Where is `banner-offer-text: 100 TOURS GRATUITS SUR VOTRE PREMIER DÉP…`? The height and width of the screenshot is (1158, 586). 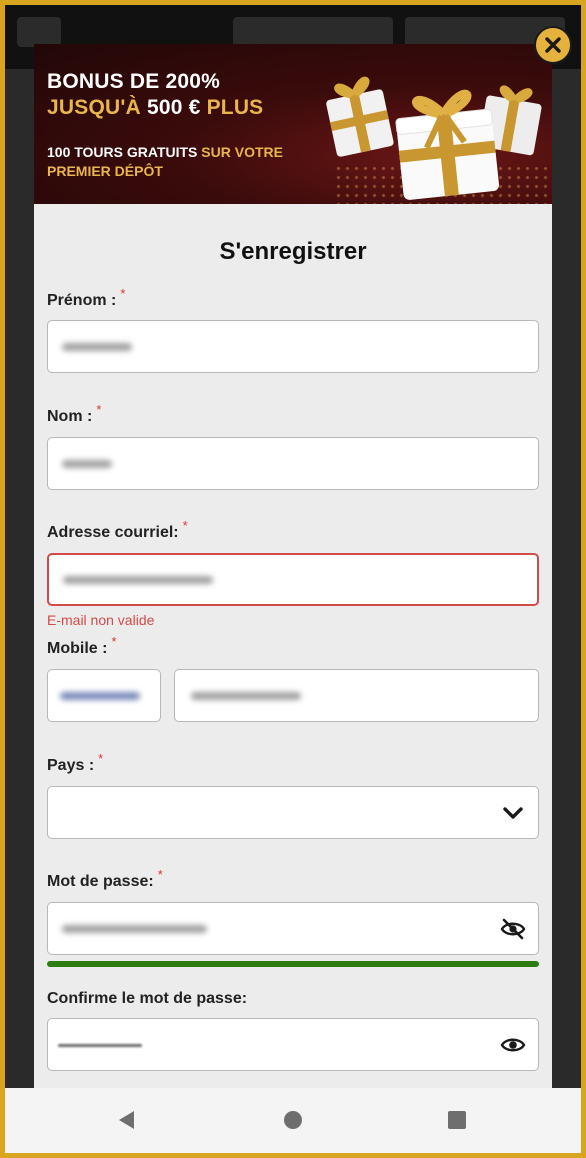
banner-offer-text: 100 TOURS GRATUITS SUR VOTRE PREMIER DÉP… is located at coordinates (165, 162).